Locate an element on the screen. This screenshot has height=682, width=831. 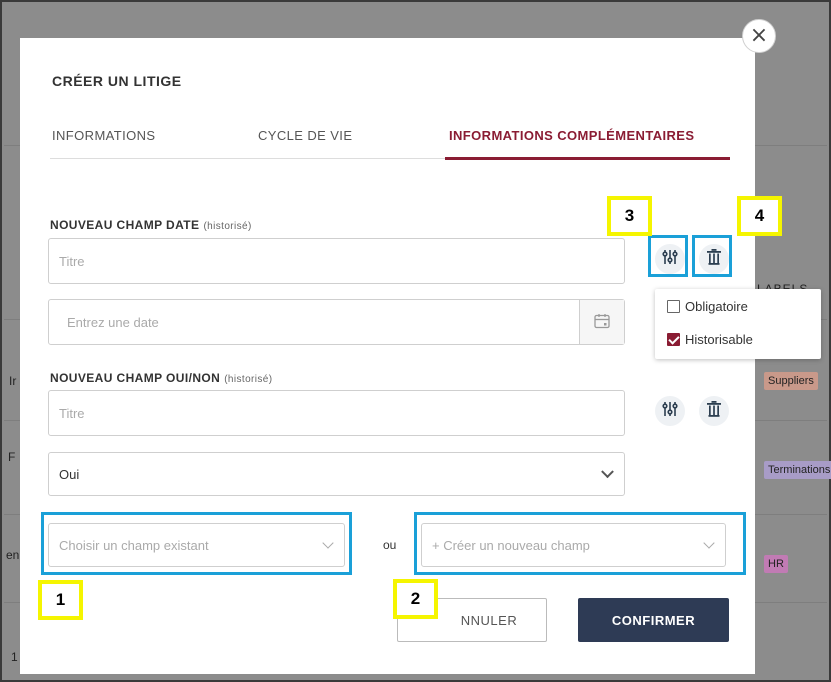
cancel-label: NNULER is located at coordinates (489, 620).